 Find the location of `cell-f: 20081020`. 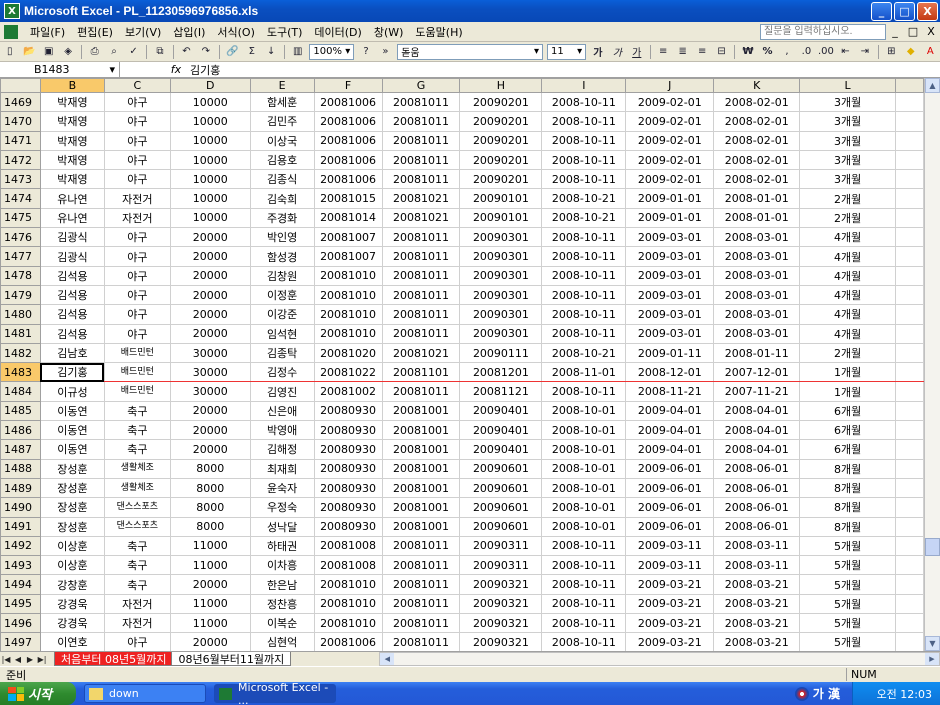

cell-f: 20081020 is located at coordinates (348, 353).